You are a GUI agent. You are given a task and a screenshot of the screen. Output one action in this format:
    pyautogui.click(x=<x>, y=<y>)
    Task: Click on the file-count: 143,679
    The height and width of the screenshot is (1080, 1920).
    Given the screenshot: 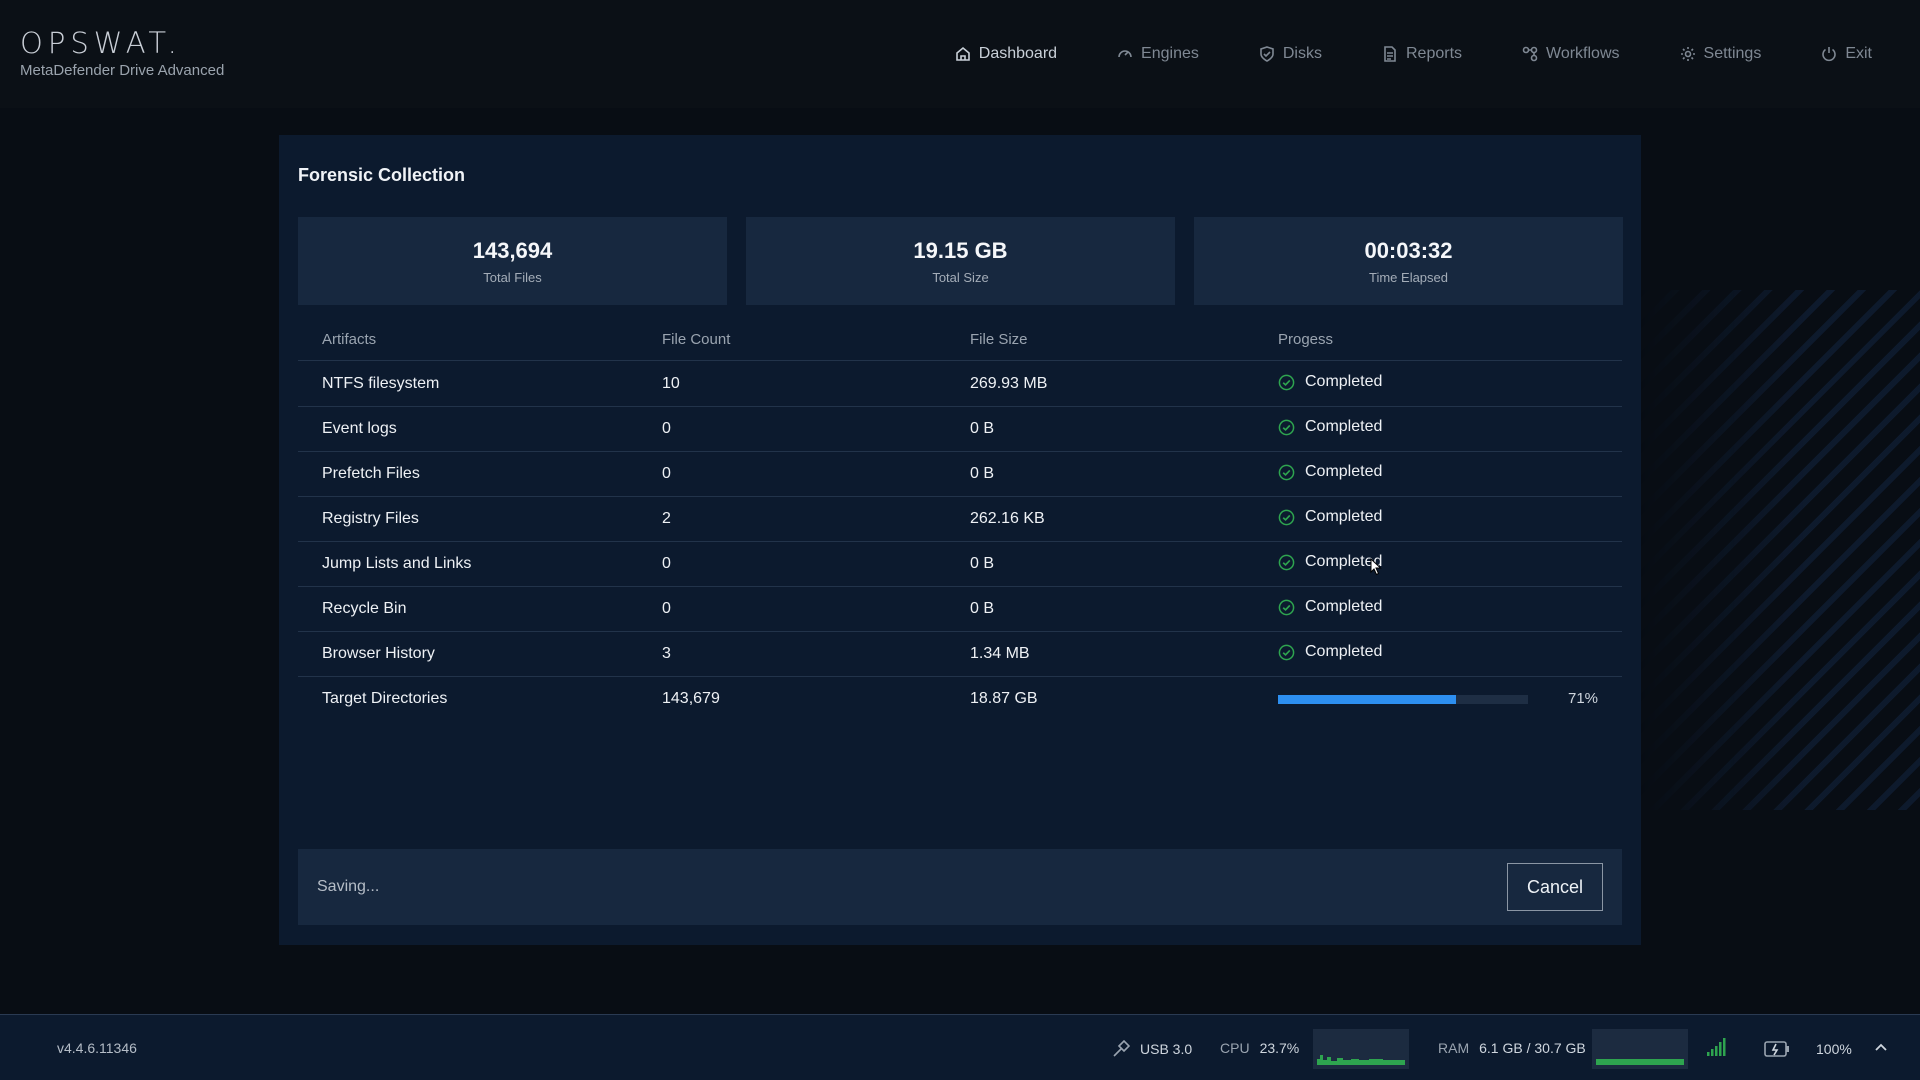 What is the action you would take?
    pyautogui.click(x=691, y=698)
    